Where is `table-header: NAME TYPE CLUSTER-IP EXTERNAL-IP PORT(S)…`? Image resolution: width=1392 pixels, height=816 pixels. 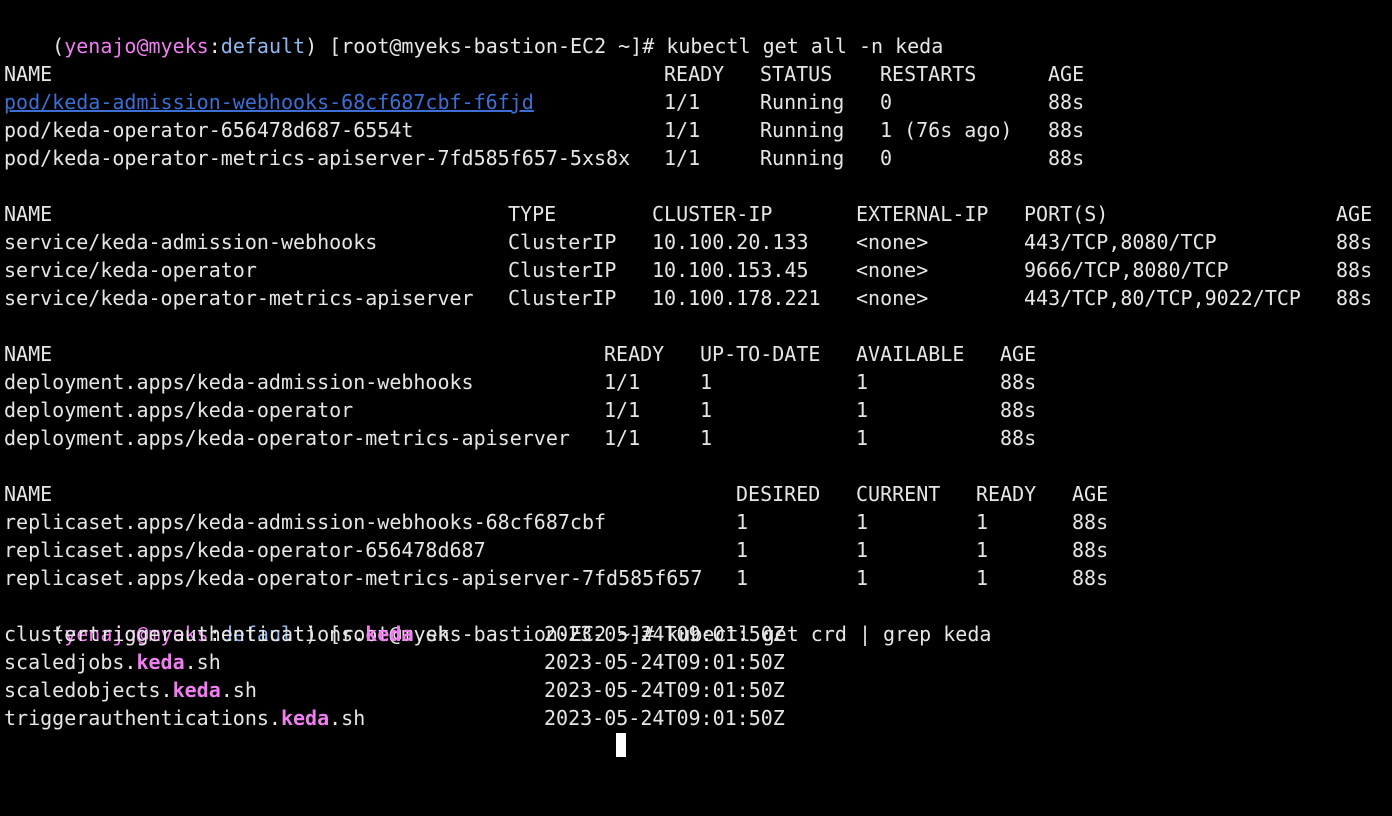
table-header: NAME TYPE CLUSTER-IP EXTERNAL-IP PORT(S)… is located at coordinates (698, 214).